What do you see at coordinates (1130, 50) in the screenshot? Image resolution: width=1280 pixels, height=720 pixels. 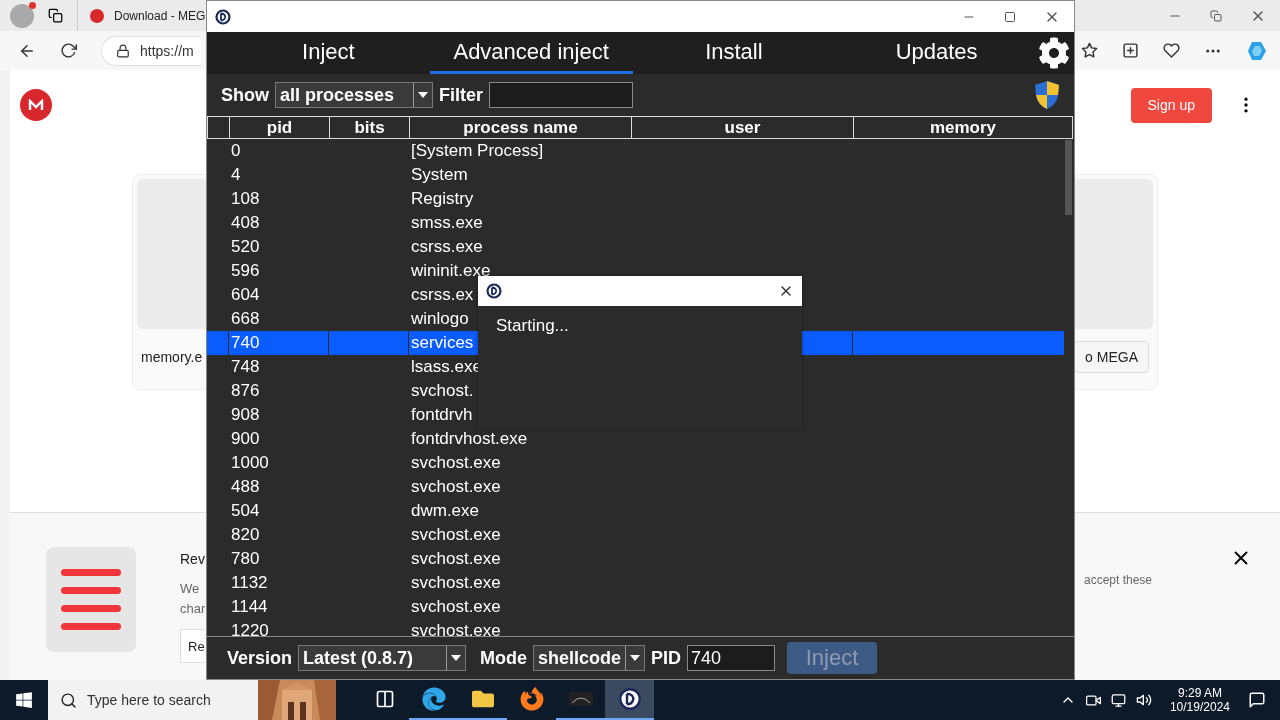 I see `collections-icon` at bounding box center [1130, 50].